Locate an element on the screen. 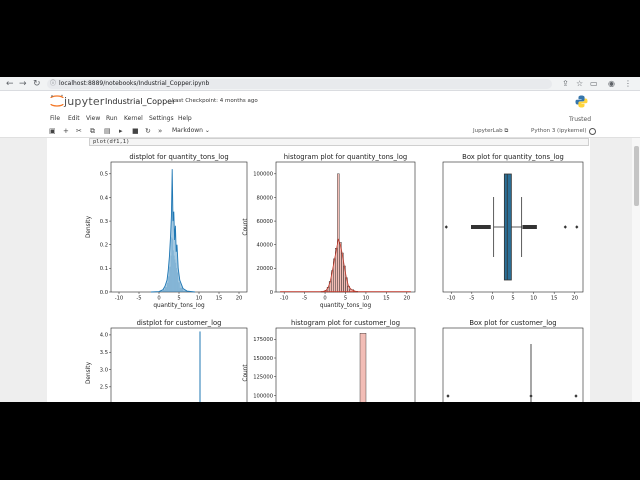 The height and width of the screenshot is (480, 640). y-tick-label-4-2: 125000 is located at coordinates (263, 378).